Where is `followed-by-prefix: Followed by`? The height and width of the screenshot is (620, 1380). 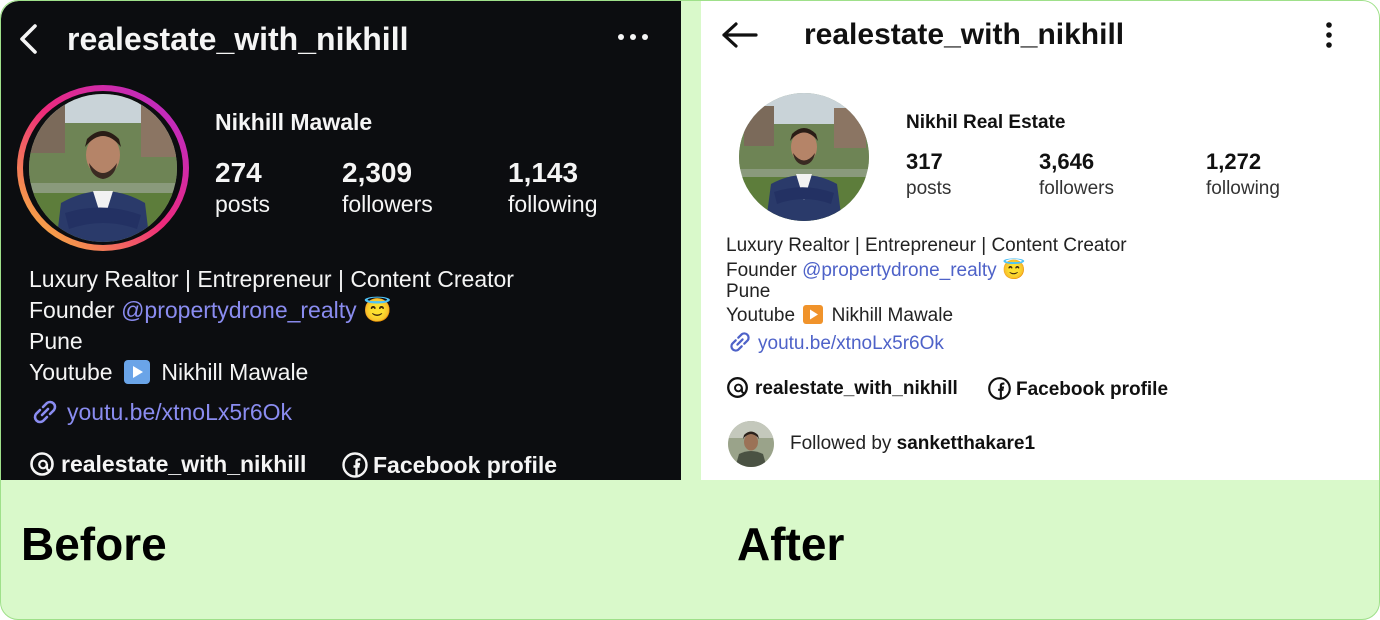 followed-by-prefix: Followed by is located at coordinates (841, 443).